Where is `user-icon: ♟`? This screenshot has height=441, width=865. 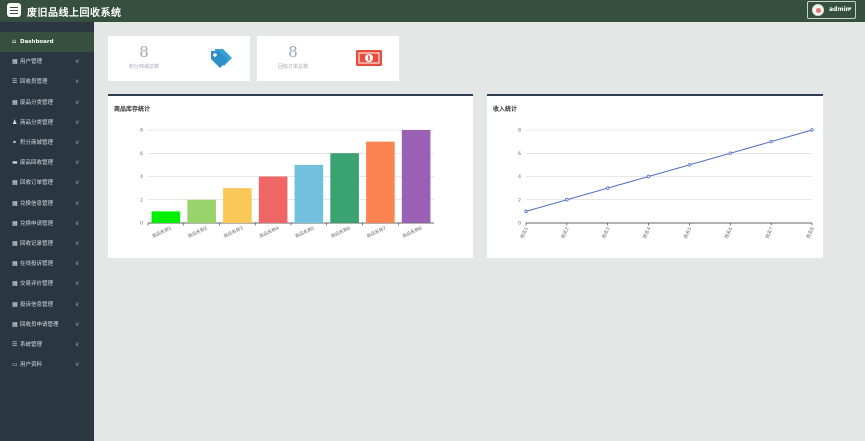
user-icon: ♟ is located at coordinates (15, 122).